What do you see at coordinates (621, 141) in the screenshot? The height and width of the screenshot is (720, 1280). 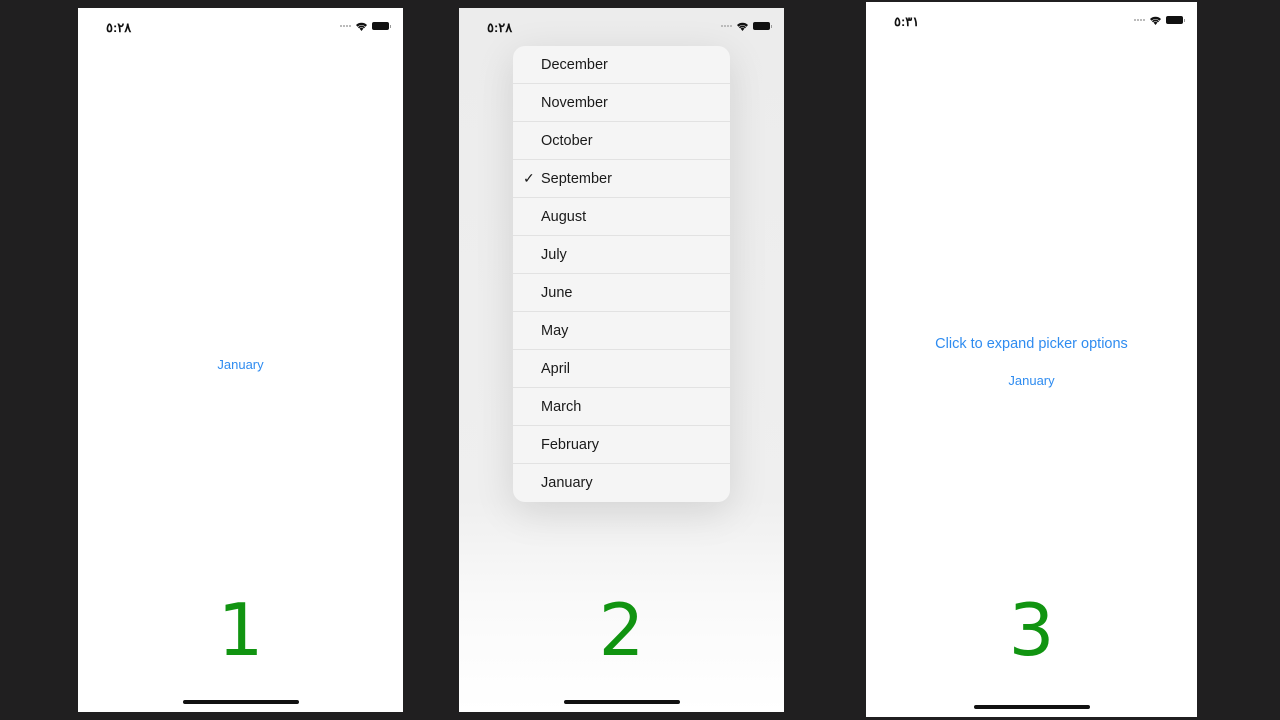 I see `menu-item-october: October` at bounding box center [621, 141].